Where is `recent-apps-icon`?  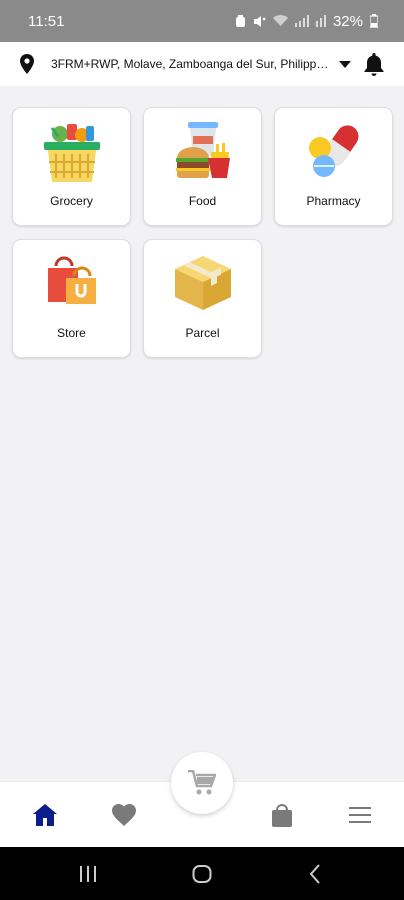
recent-apps-icon is located at coordinates (88, 874).